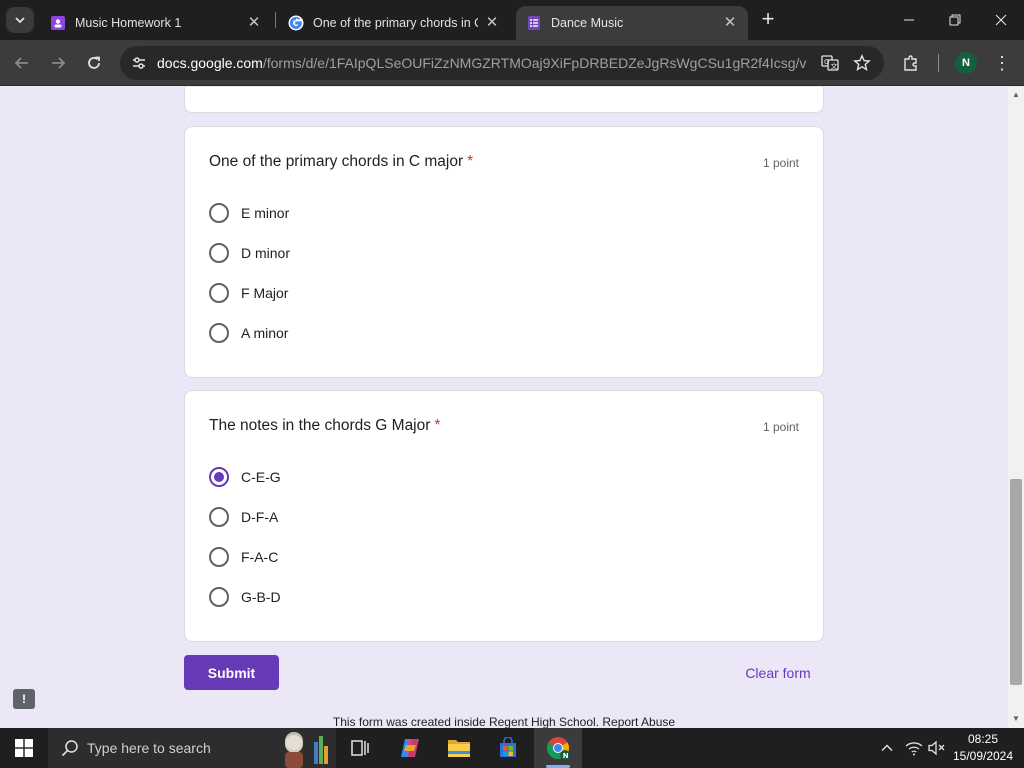 The image size is (1024, 768). I want to click on clear-form-button: Clear form, so click(778, 672).